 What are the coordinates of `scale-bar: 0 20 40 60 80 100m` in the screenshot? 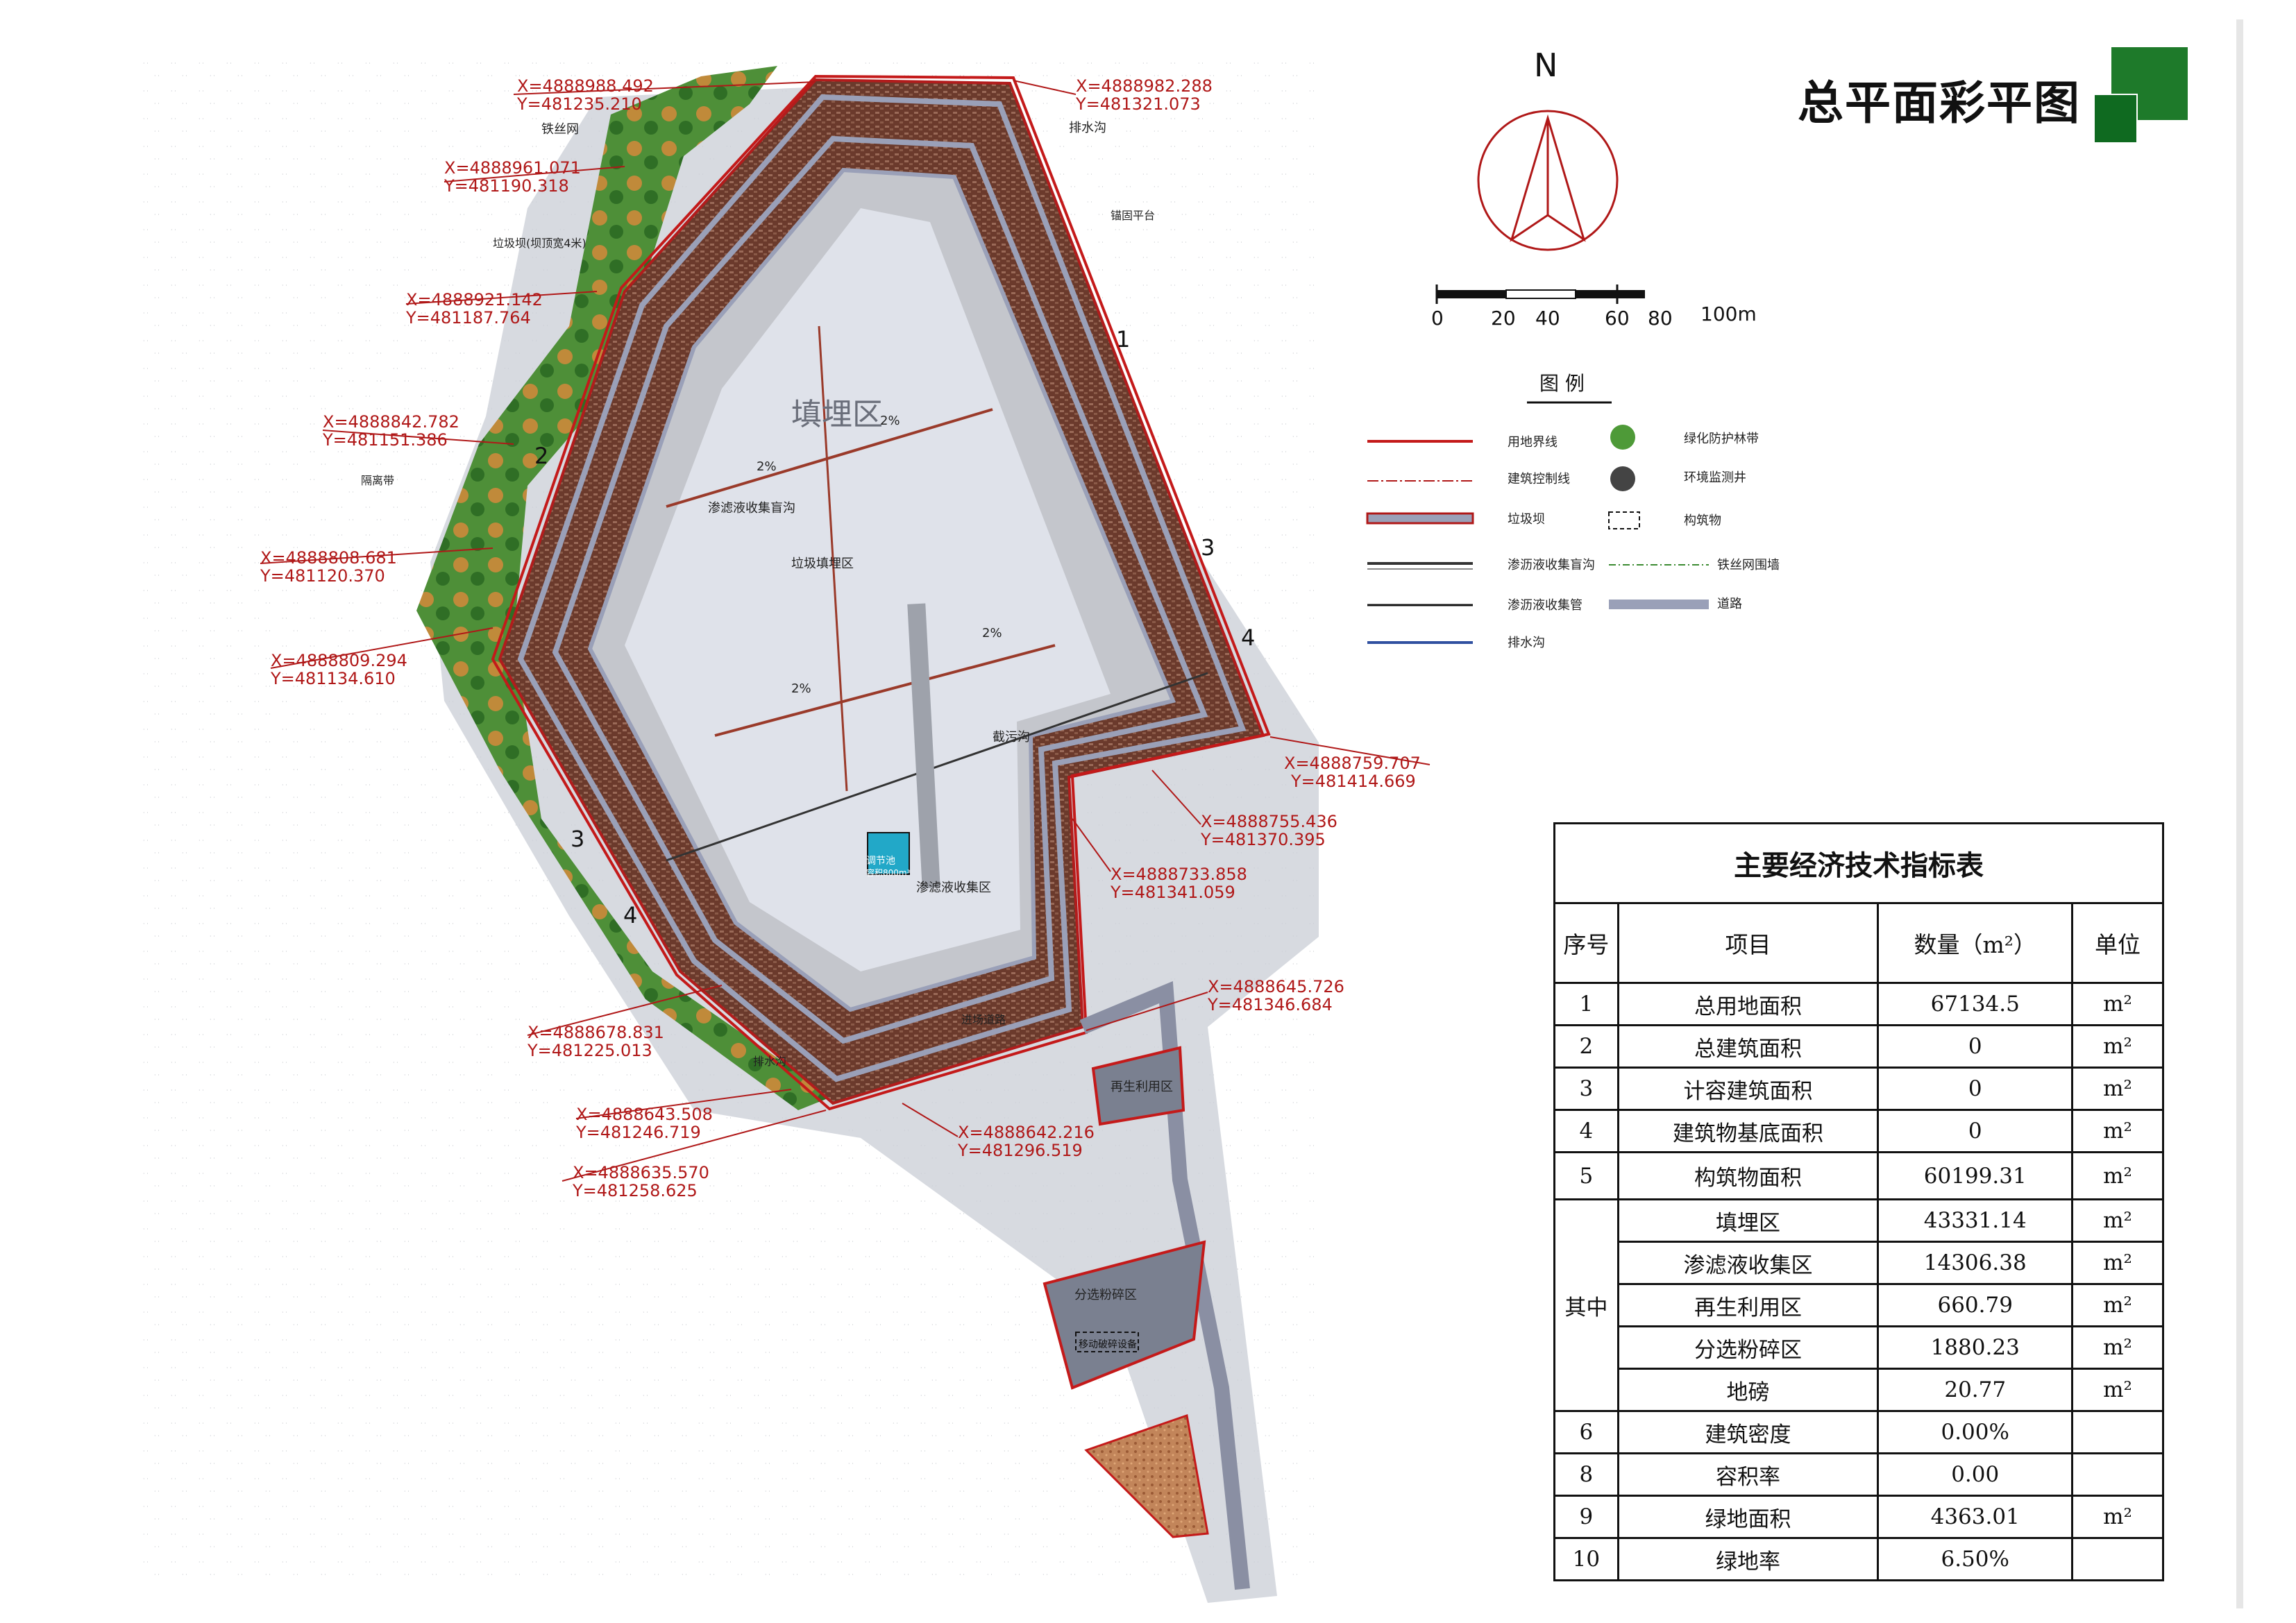 It's located at (1594, 307).